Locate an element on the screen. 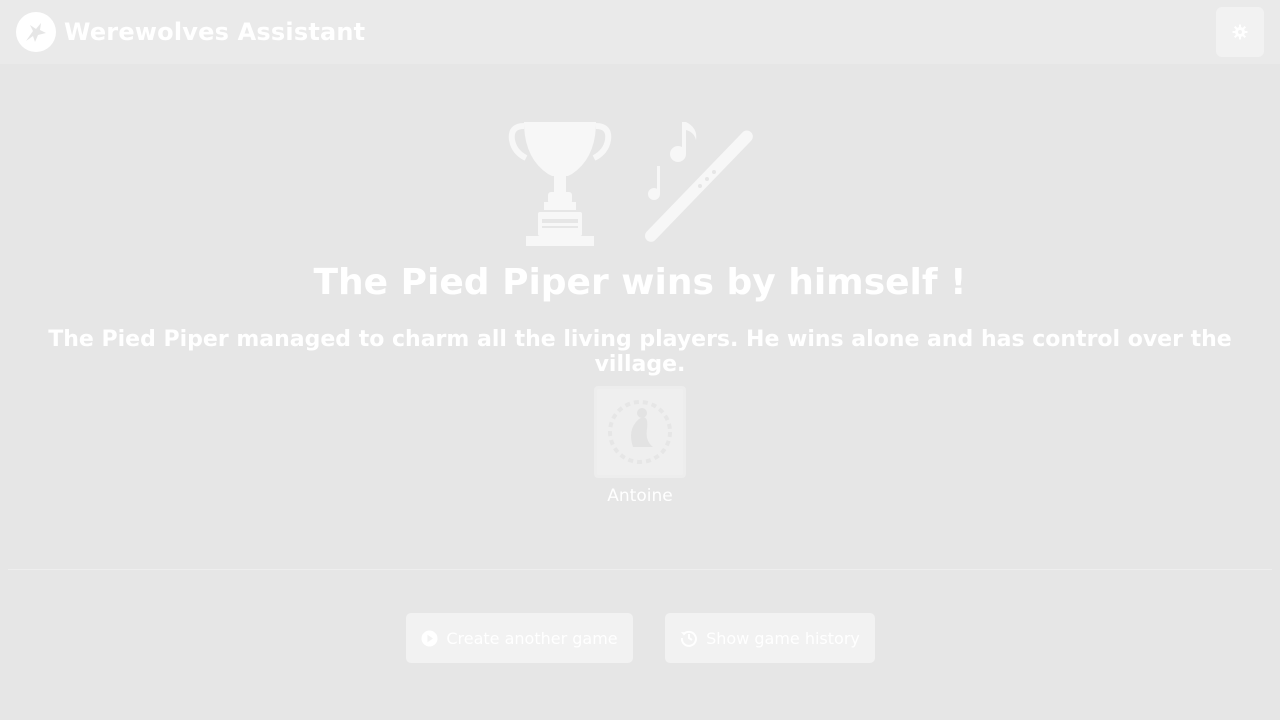  result-title: The Pied Piper wins by himself ! is located at coordinates (640, 282).